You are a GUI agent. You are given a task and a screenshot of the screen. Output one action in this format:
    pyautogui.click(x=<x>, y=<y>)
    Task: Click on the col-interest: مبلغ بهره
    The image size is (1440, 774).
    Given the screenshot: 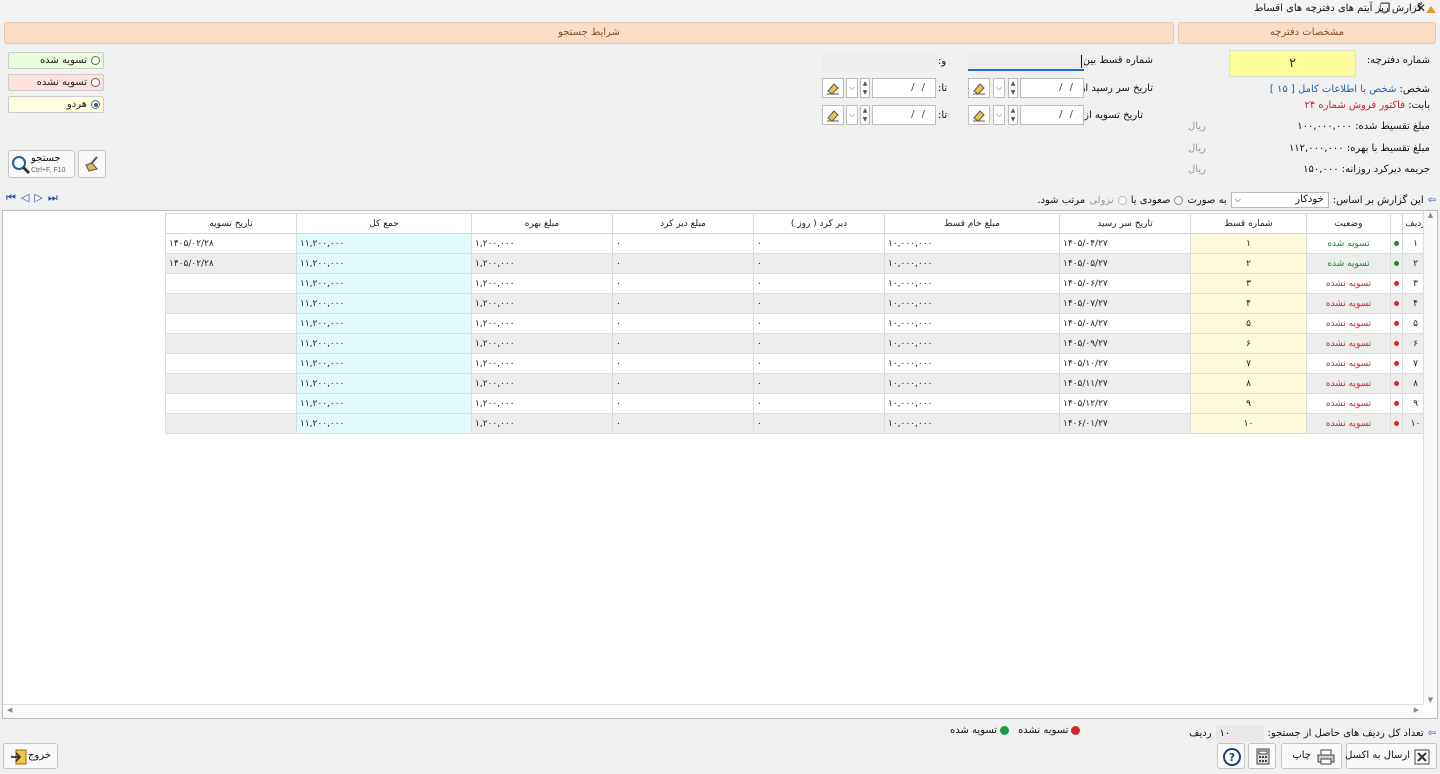 What is the action you would take?
    pyautogui.click(x=542, y=223)
    